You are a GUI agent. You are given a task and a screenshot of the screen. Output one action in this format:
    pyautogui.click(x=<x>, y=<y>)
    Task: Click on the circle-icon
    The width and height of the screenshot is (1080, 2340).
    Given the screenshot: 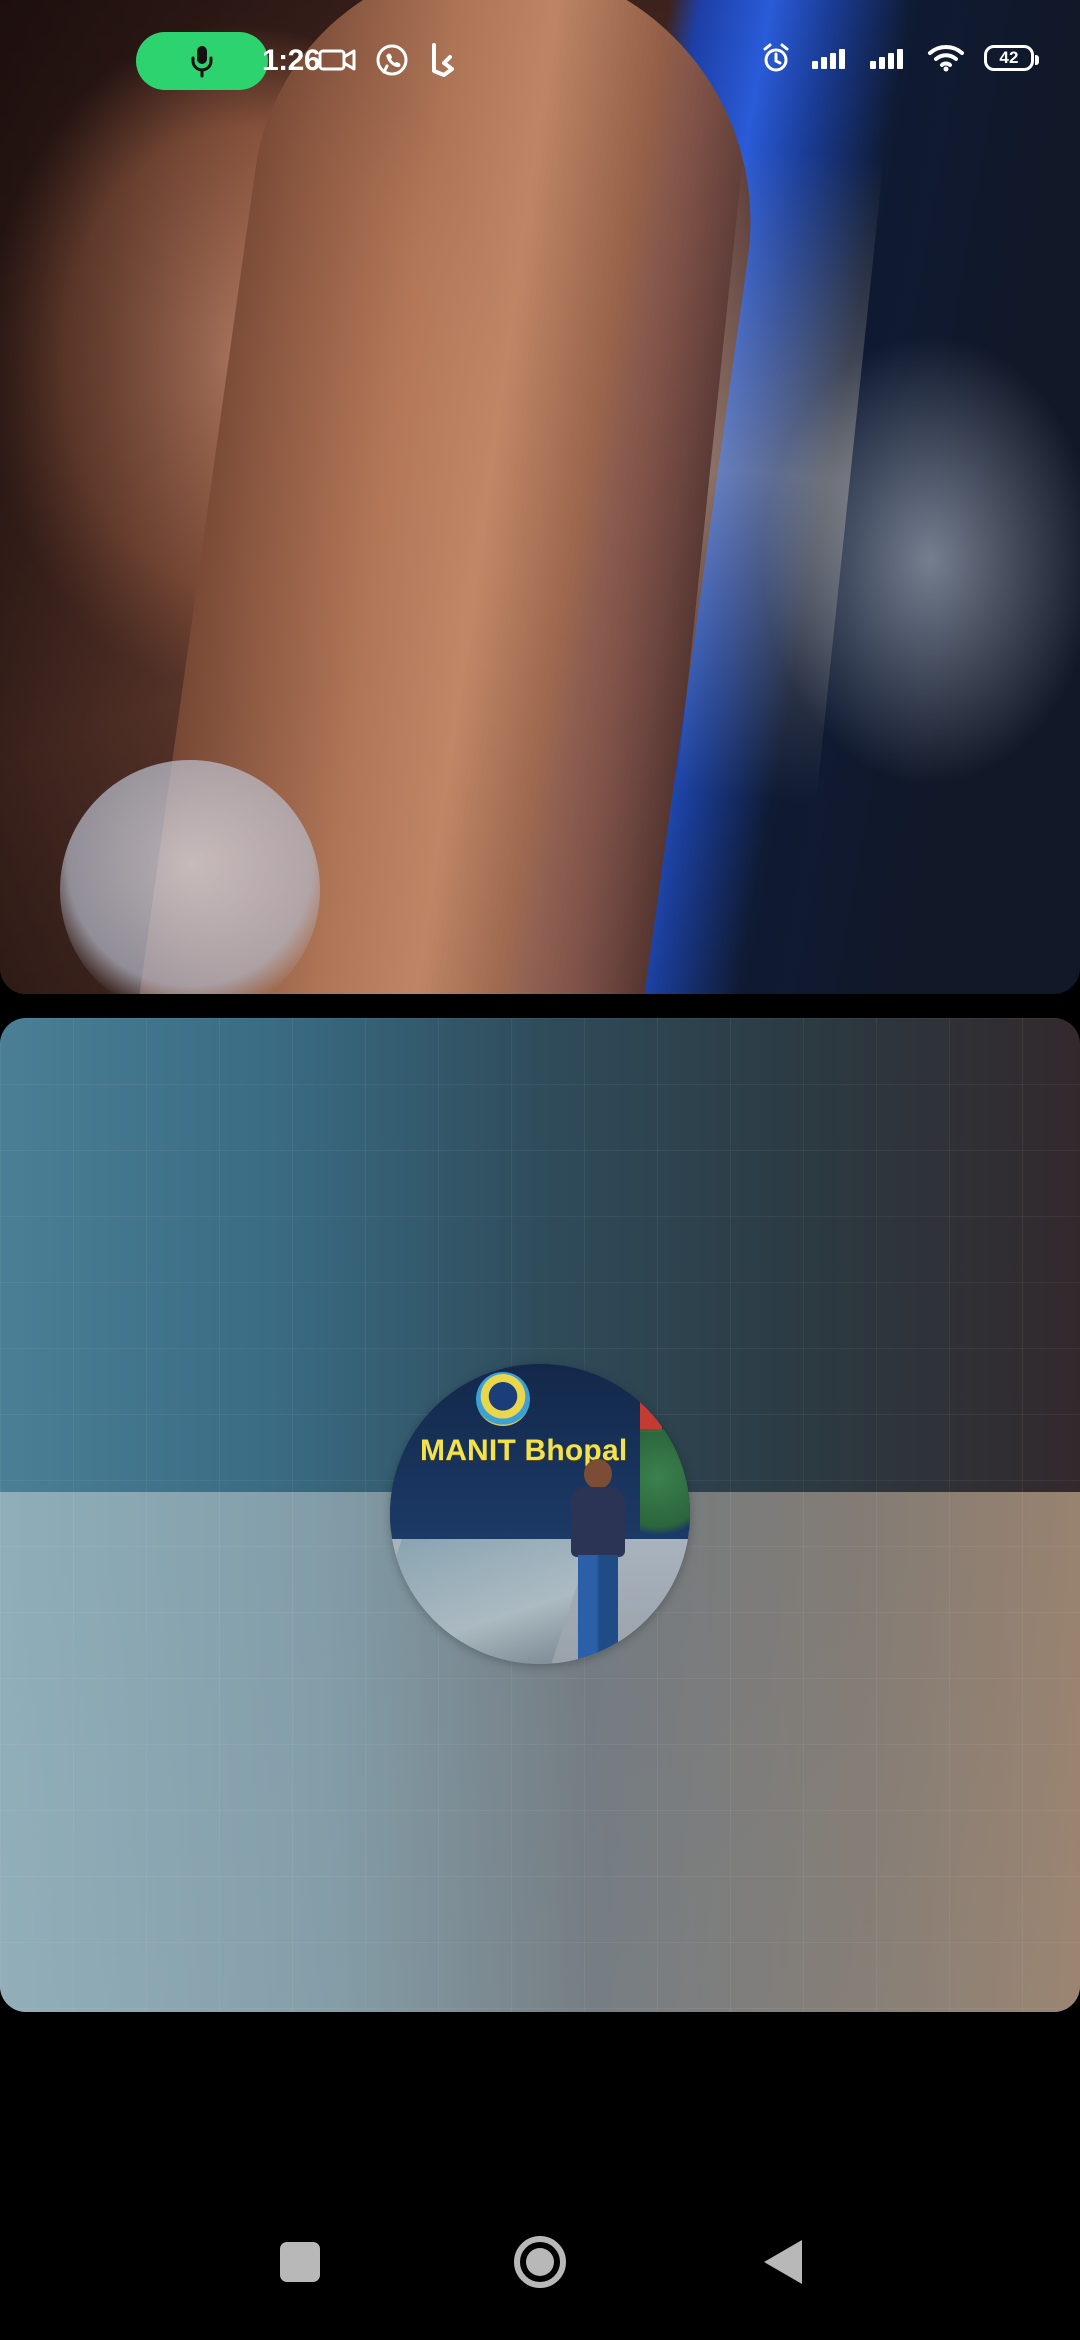 What is the action you would take?
    pyautogui.click(x=540, y=2262)
    